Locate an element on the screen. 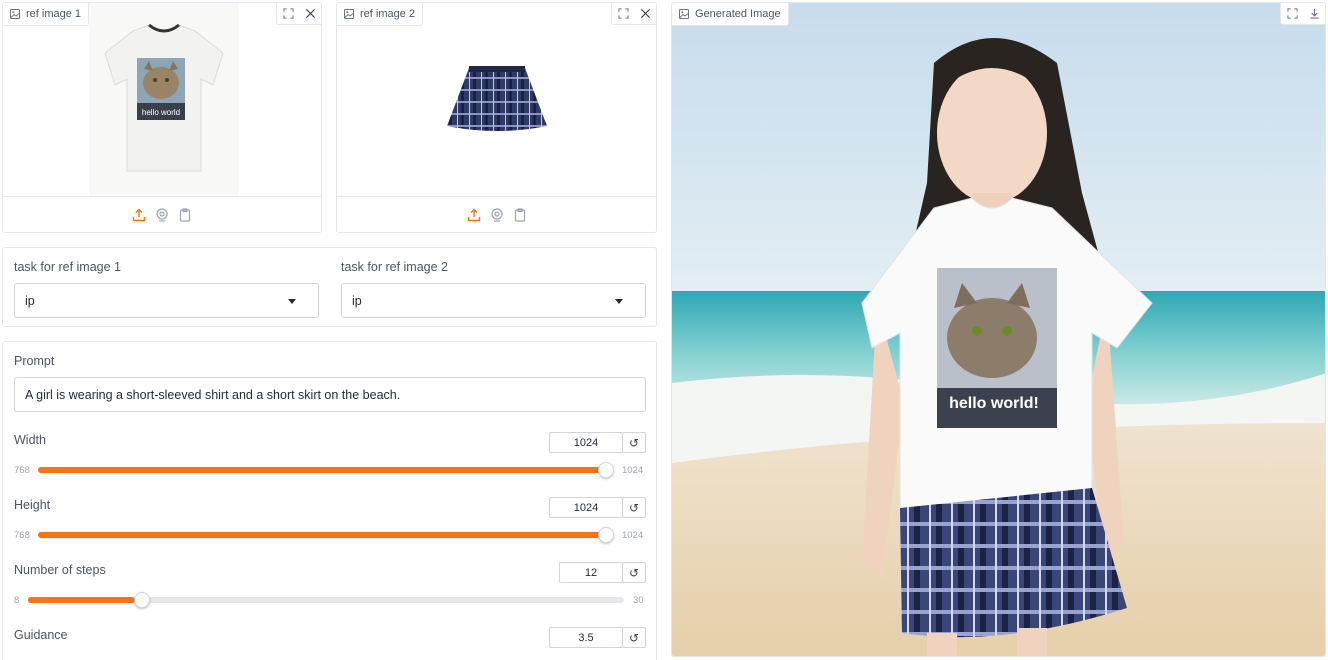 This screenshot has height=660, width=1328. ref-image-1-picture: hello world is located at coordinates (164, 99).